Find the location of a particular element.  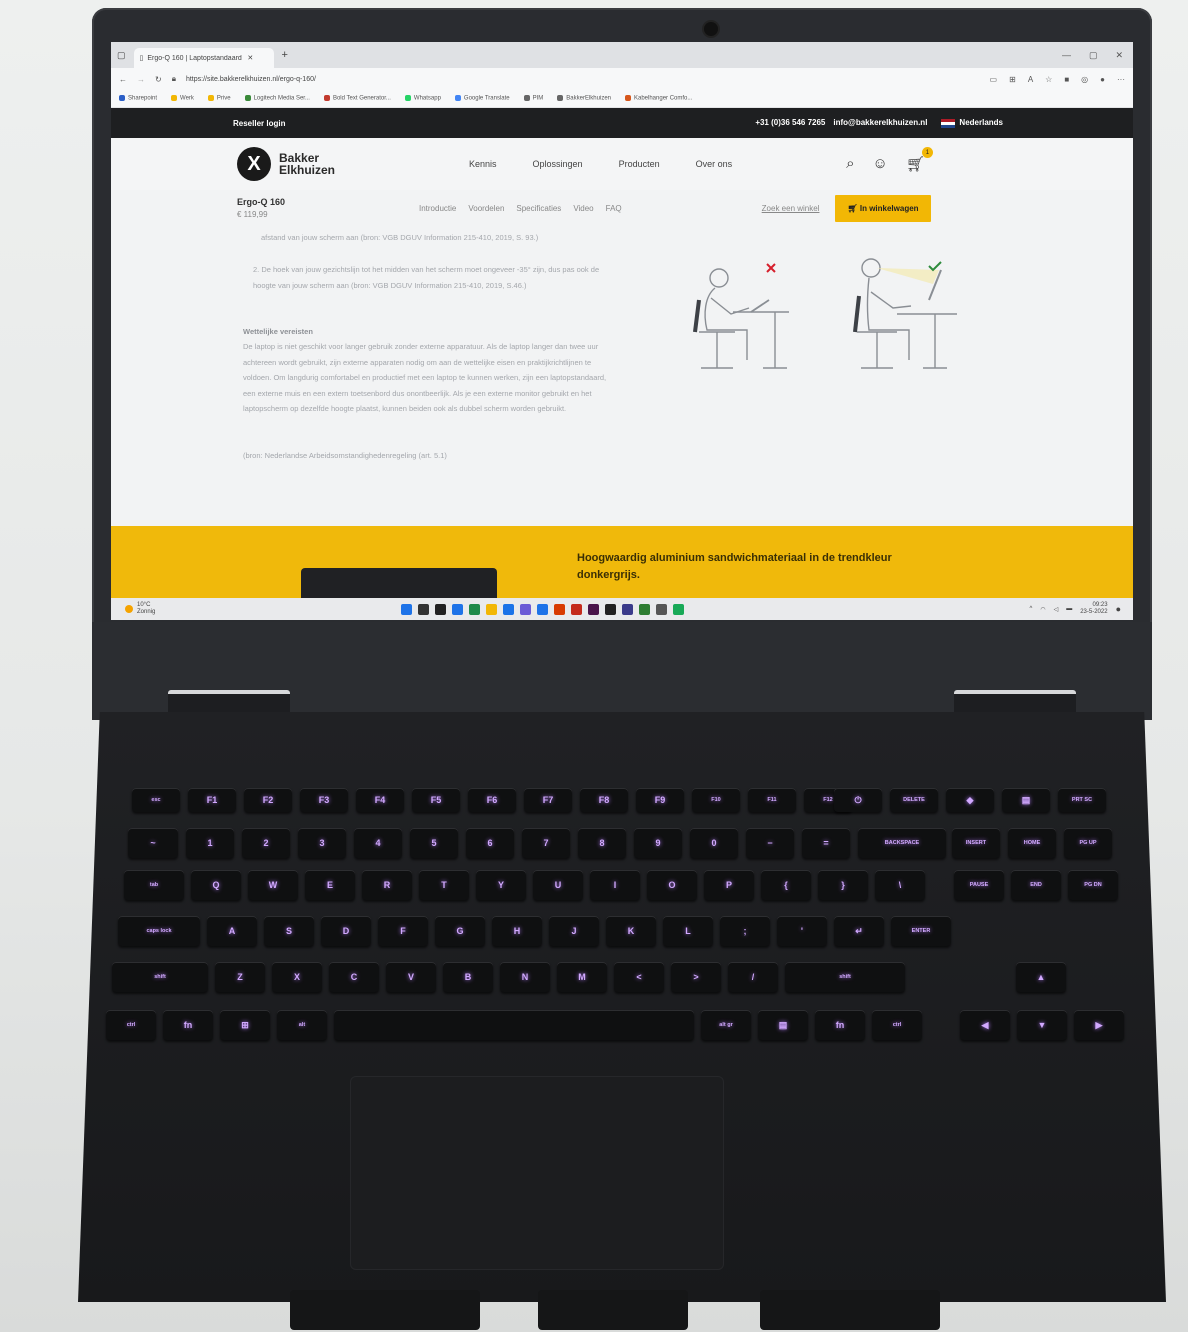

keyboard-key: Y is located at coordinates (501, 885).